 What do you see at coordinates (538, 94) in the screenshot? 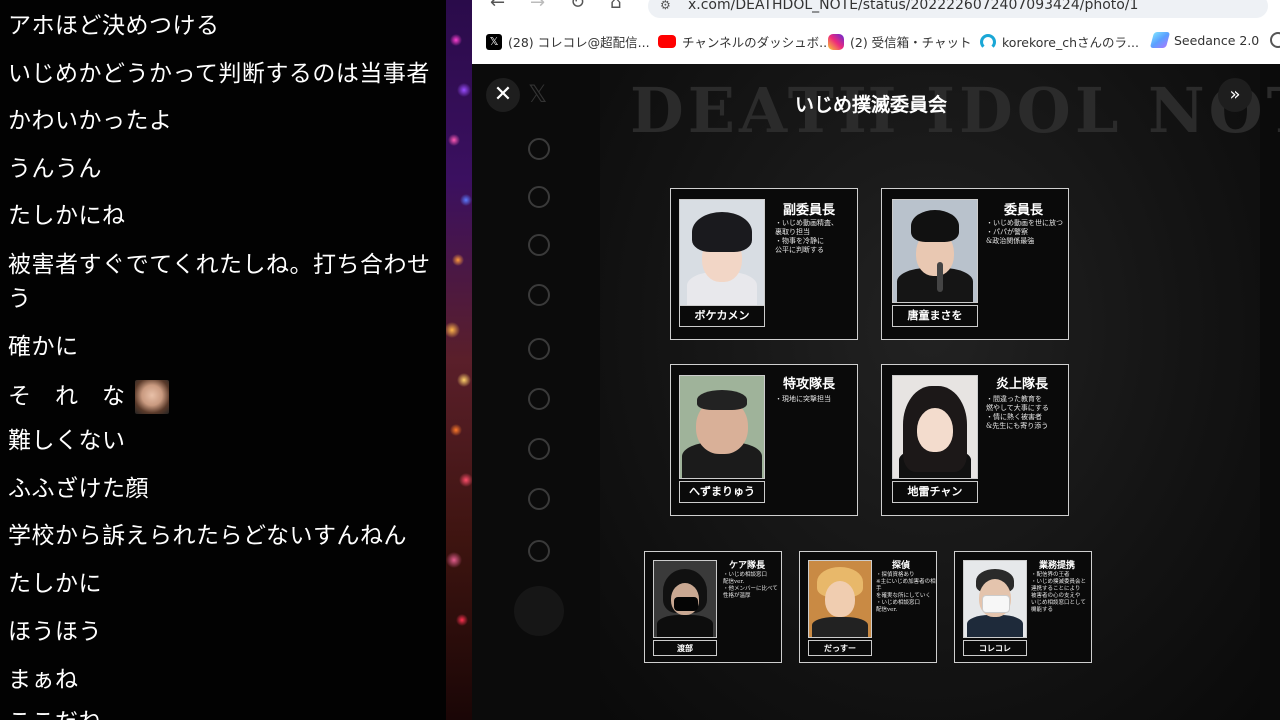
I see `x-logo-icon: 𝕏` at bounding box center [538, 94].